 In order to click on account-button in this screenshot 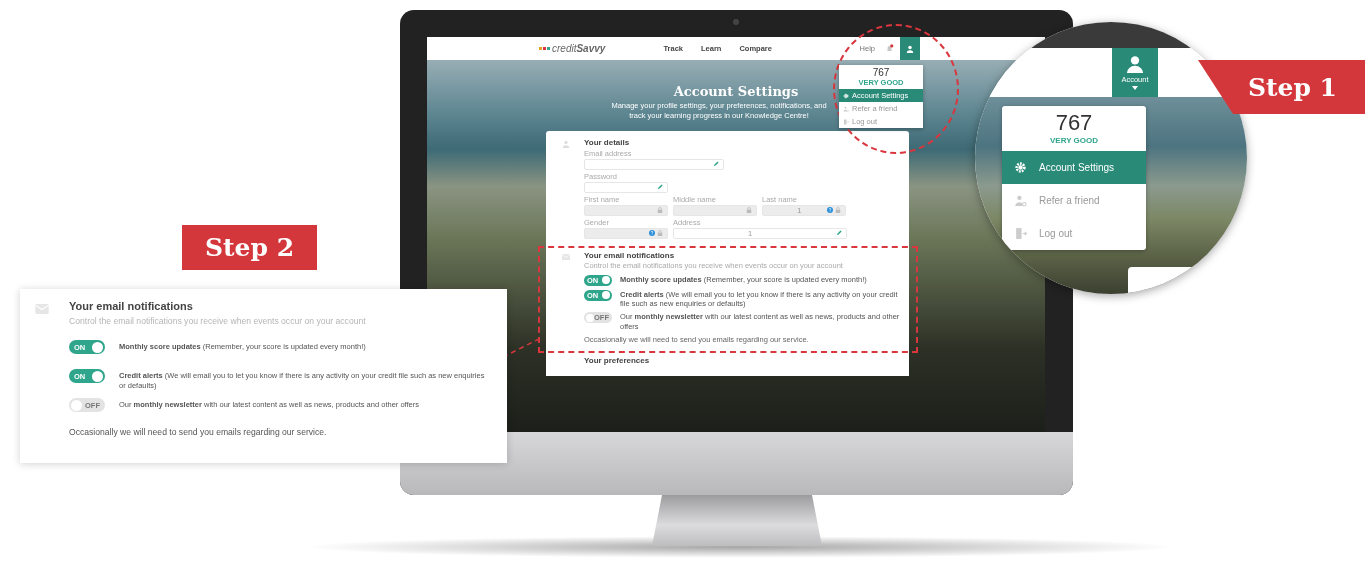, I will do `click(910, 48)`.